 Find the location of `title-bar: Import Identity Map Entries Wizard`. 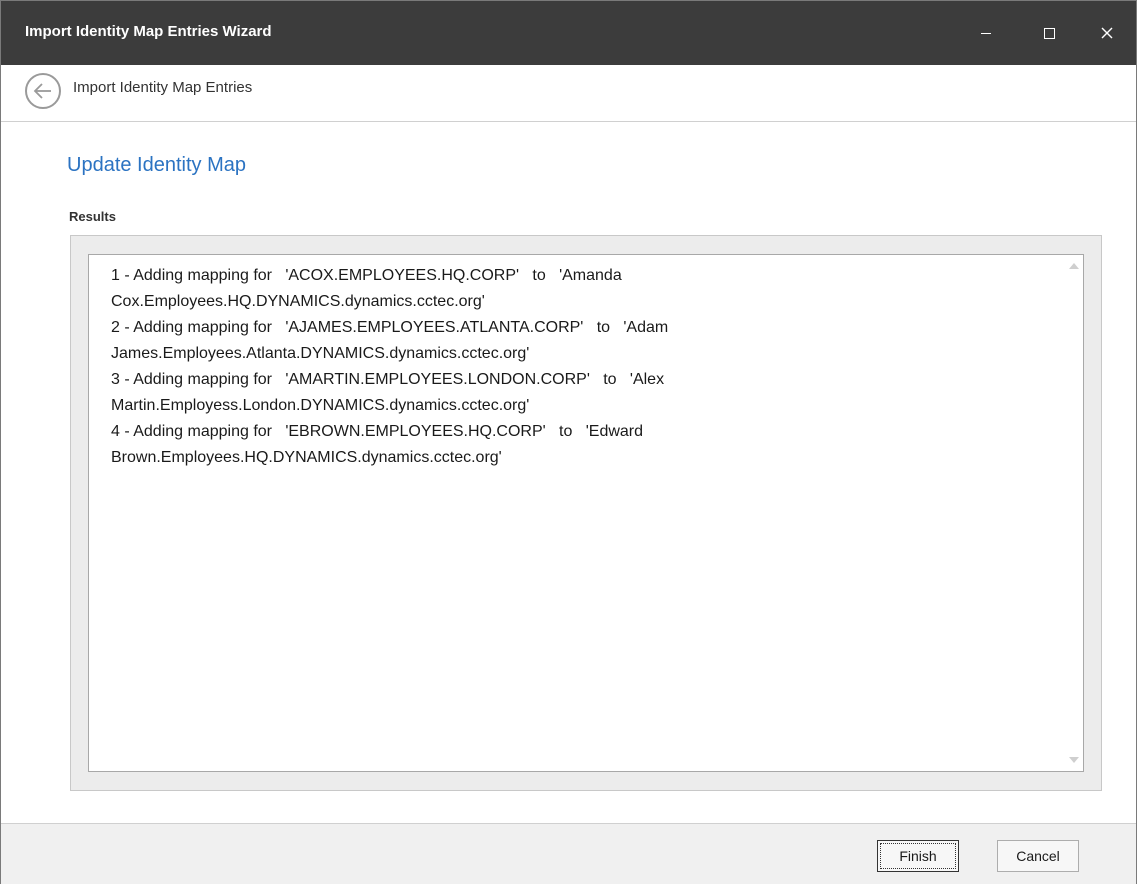

title-bar: Import Identity Map Entries Wizard is located at coordinates (568, 33).